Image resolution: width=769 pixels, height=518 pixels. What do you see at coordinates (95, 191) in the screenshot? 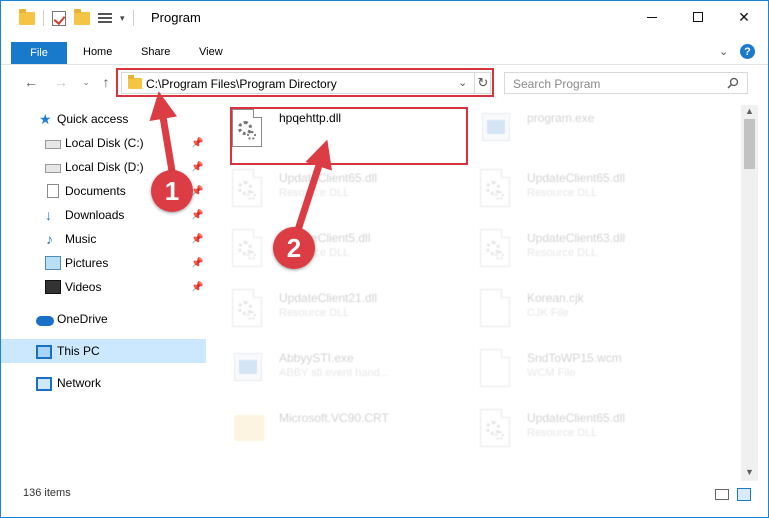
I see `sidebar-item-label: Documents` at bounding box center [95, 191].